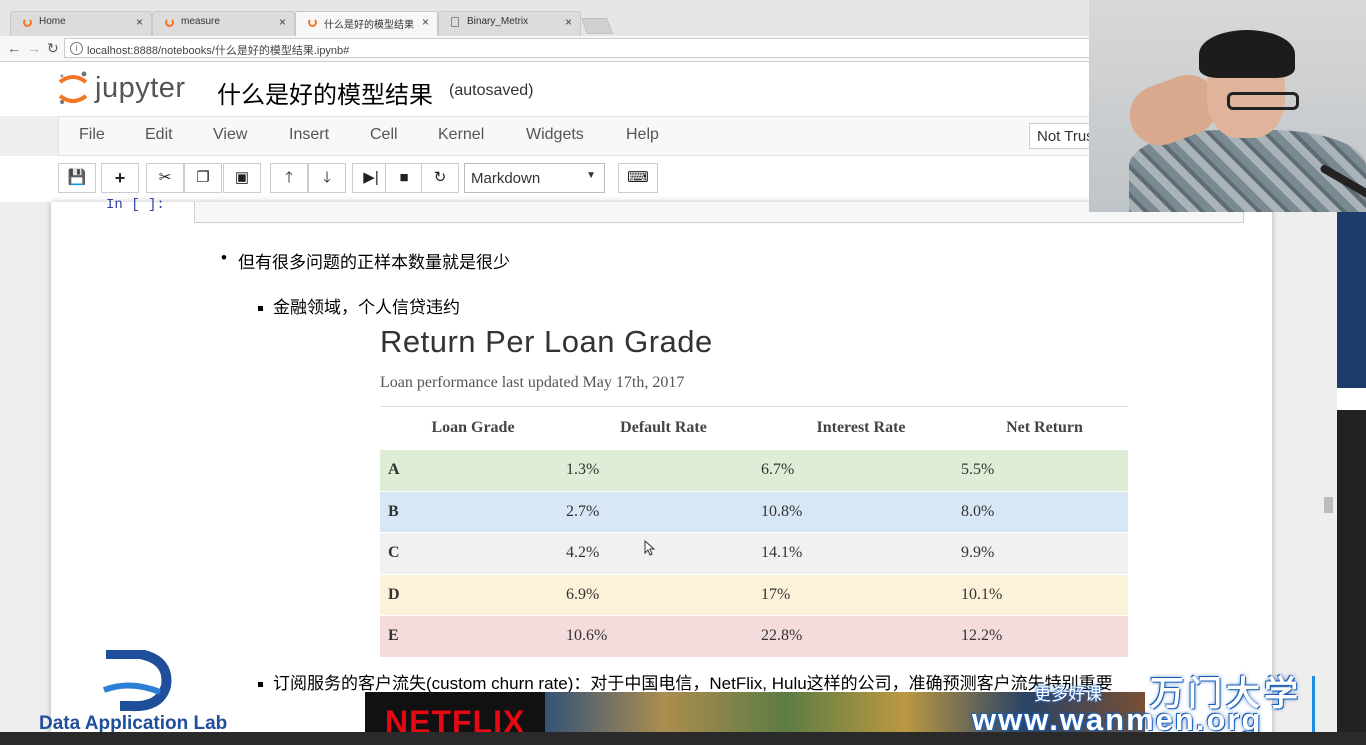  I want to click on move-down-icon: 🡓, so click(327, 177).